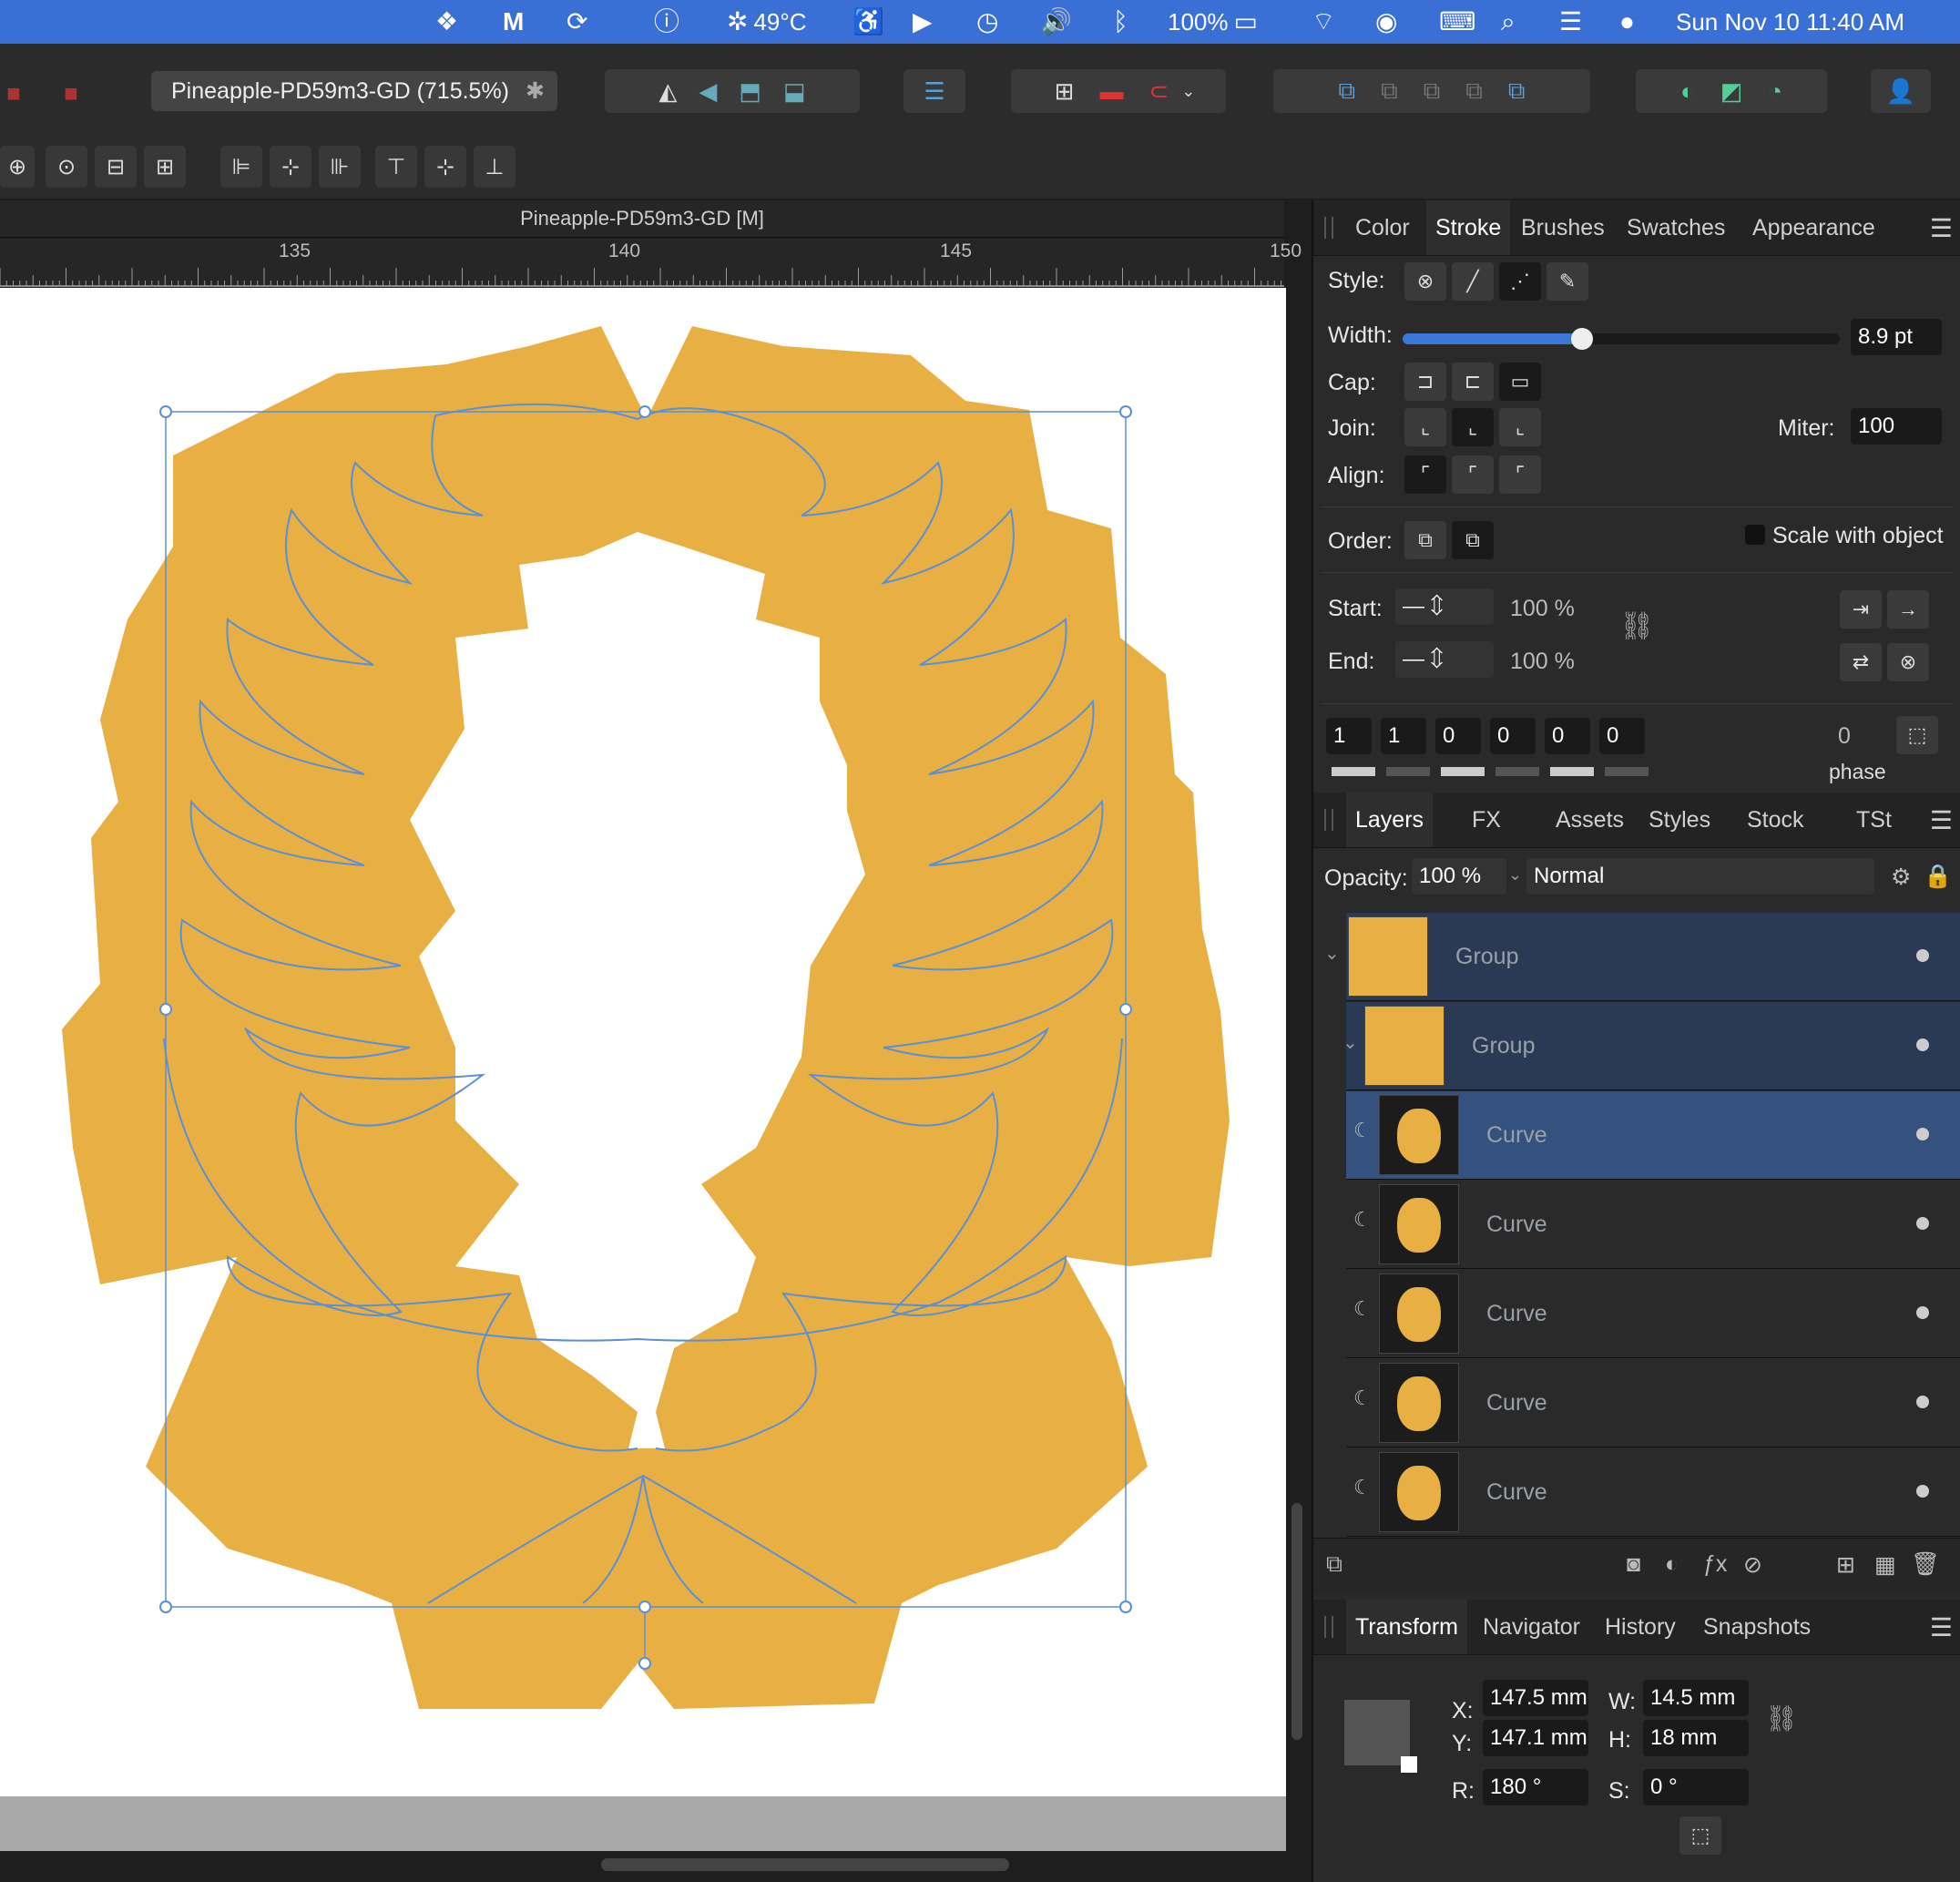 The width and height of the screenshot is (1960, 1882). Describe the element at coordinates (1543, 662) in the screenshot. I see `end-scale: 100 %` at that location.